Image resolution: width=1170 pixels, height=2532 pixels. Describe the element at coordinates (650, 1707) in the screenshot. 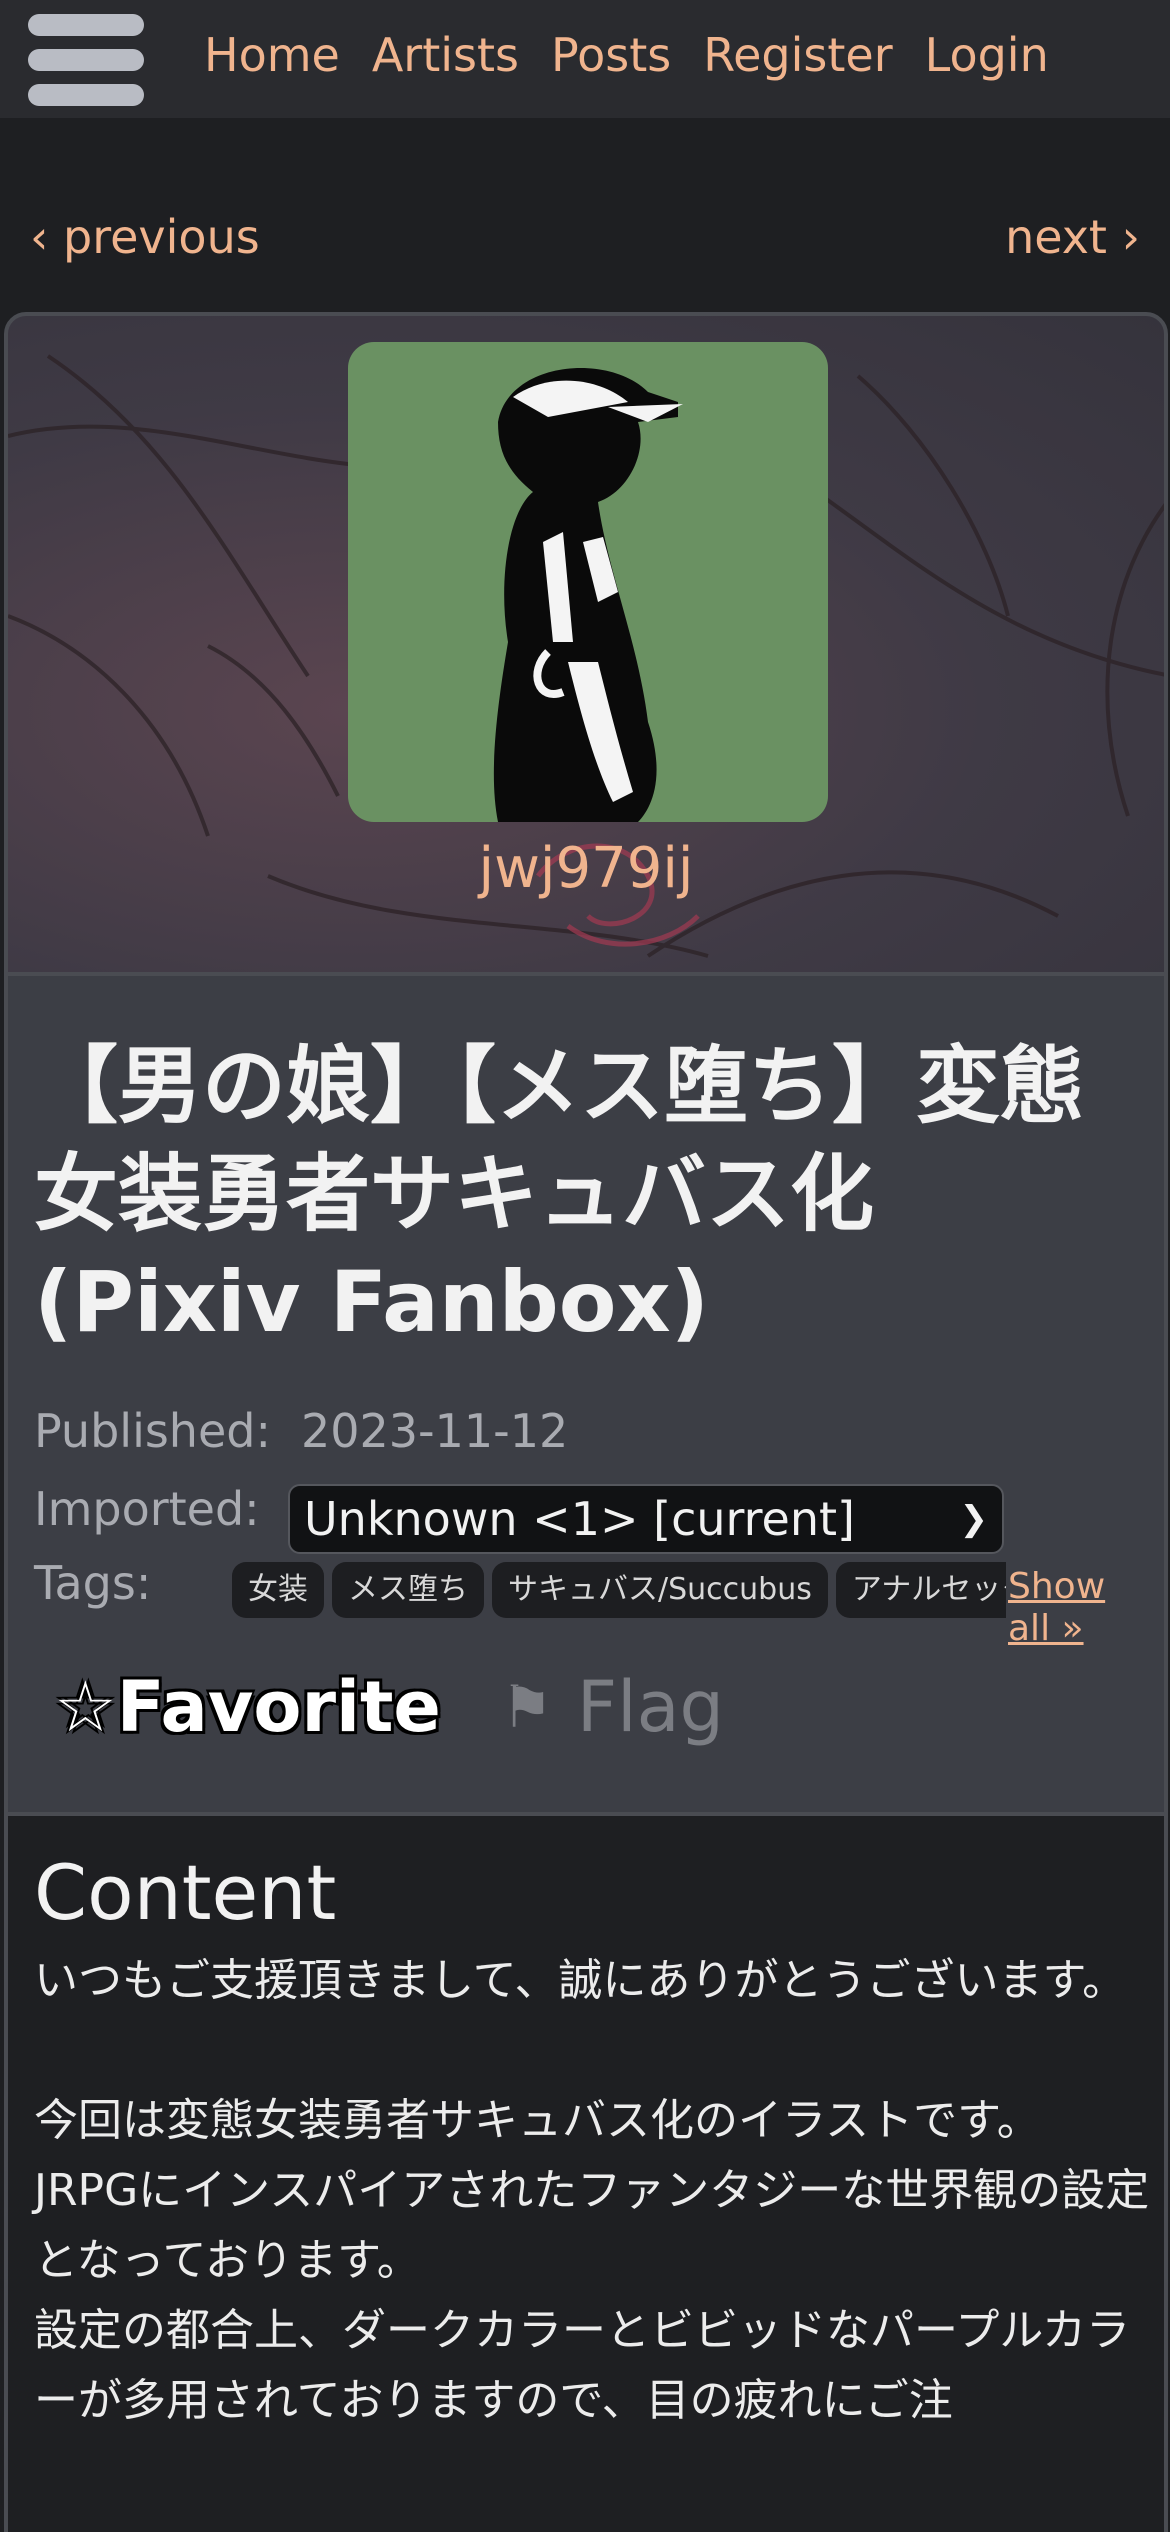

I see `flag-label: Flag` at that location.